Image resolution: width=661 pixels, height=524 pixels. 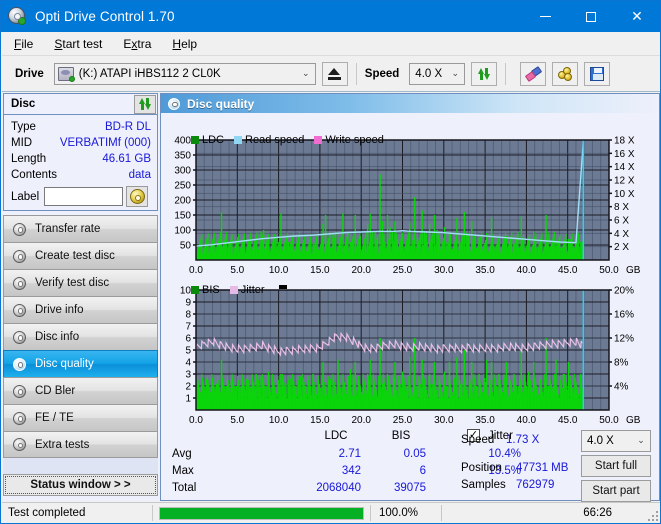 What do you see at coordinates (188, 399) in the screenshot?
I see `svg-text: 1` at bounding box center [188, 399].